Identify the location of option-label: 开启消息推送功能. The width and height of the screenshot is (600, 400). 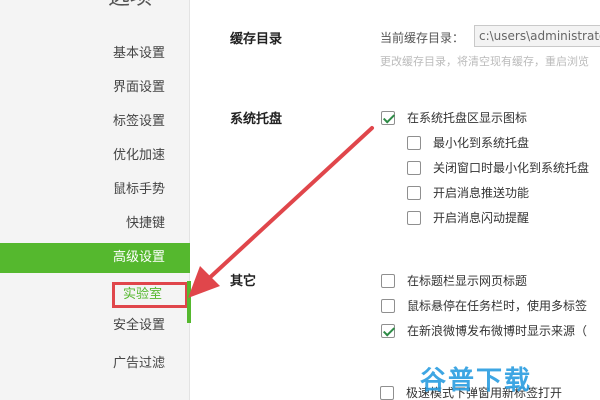
(481, 193).